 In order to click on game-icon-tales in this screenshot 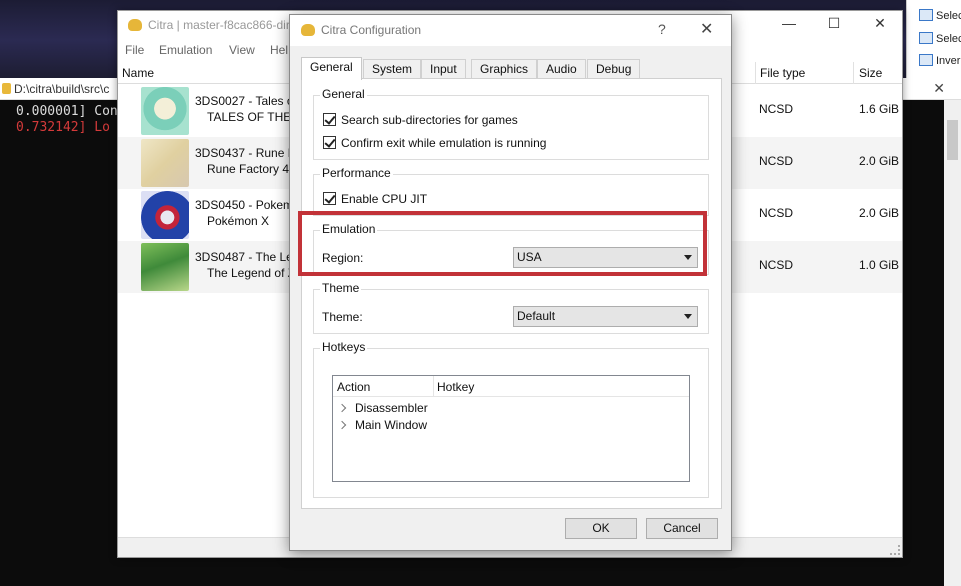, I will do `click(165, 111)`.